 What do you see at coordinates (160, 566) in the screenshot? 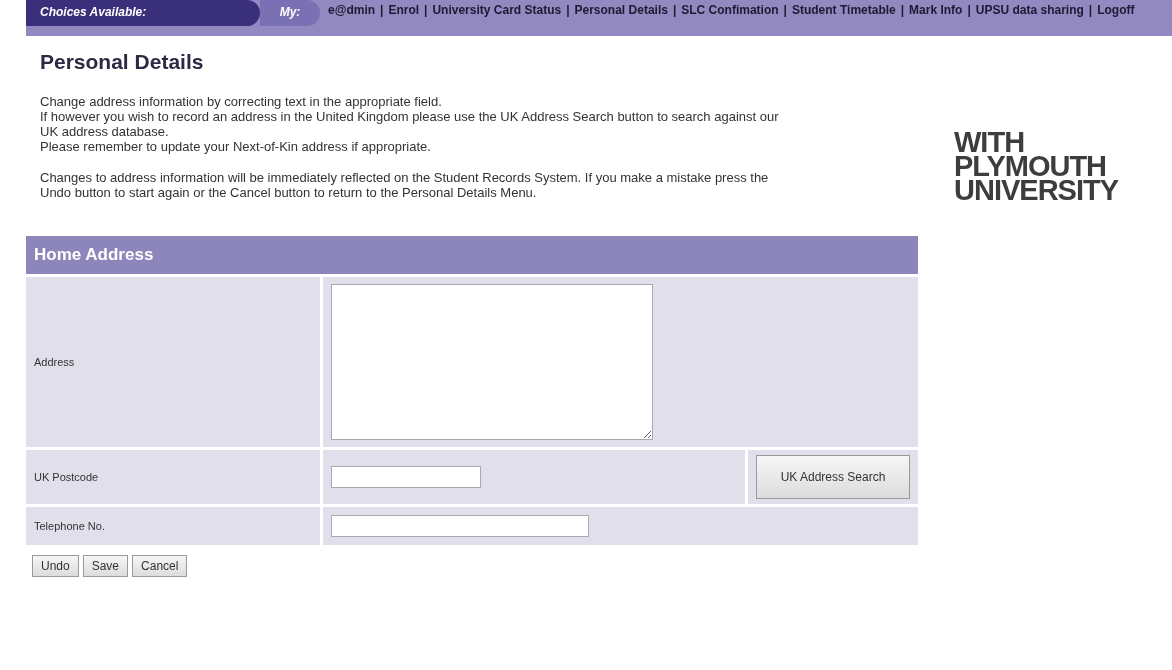
I see `form-button: Cancel` at bounding box center [160, 566].